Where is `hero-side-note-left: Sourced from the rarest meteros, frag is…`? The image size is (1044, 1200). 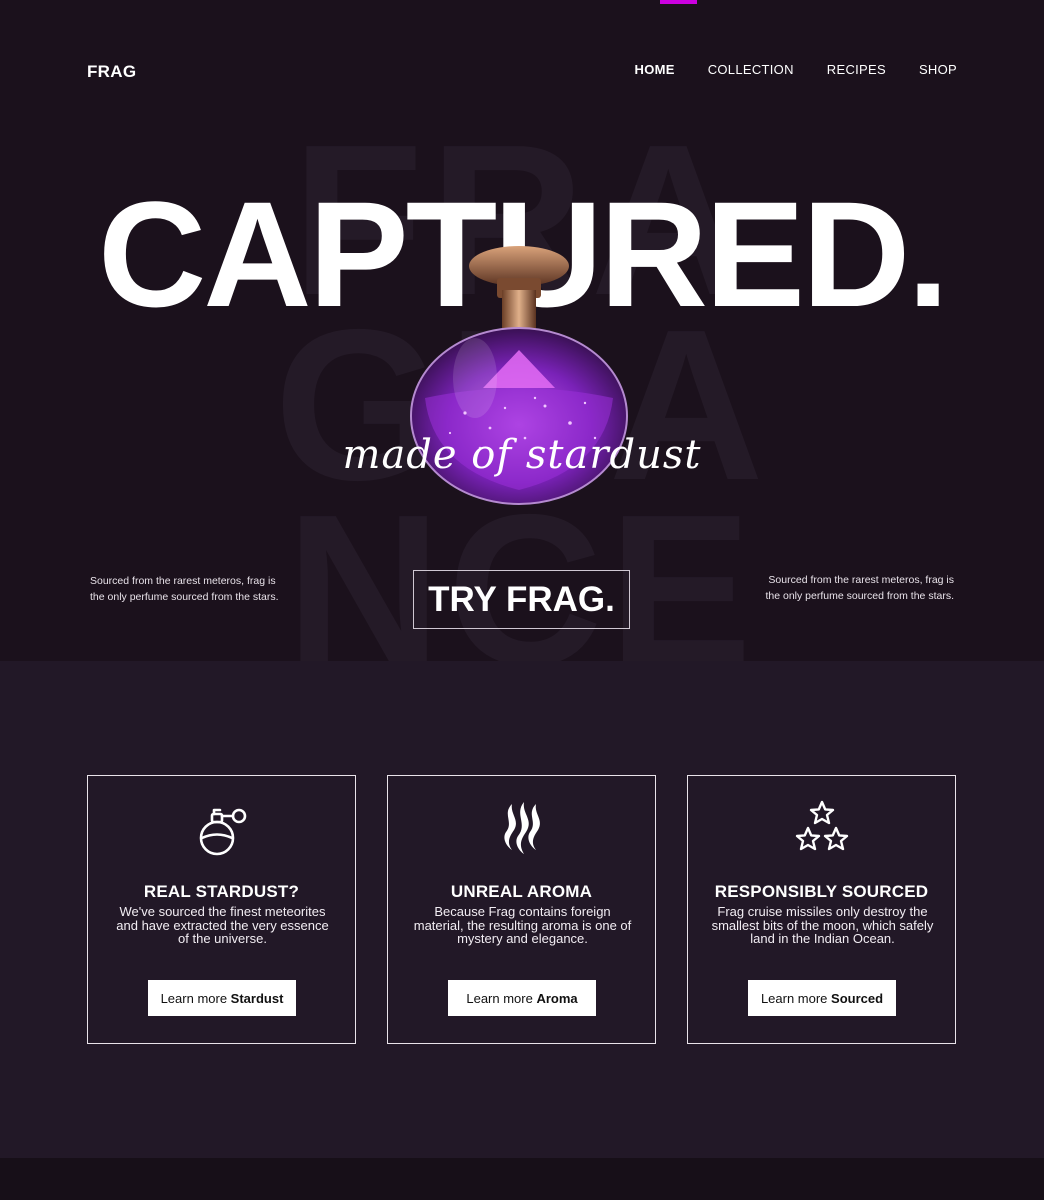
hero-side-note-left: Sourced from the rarest meteros, frag is… is located at coordinates (184, 589).